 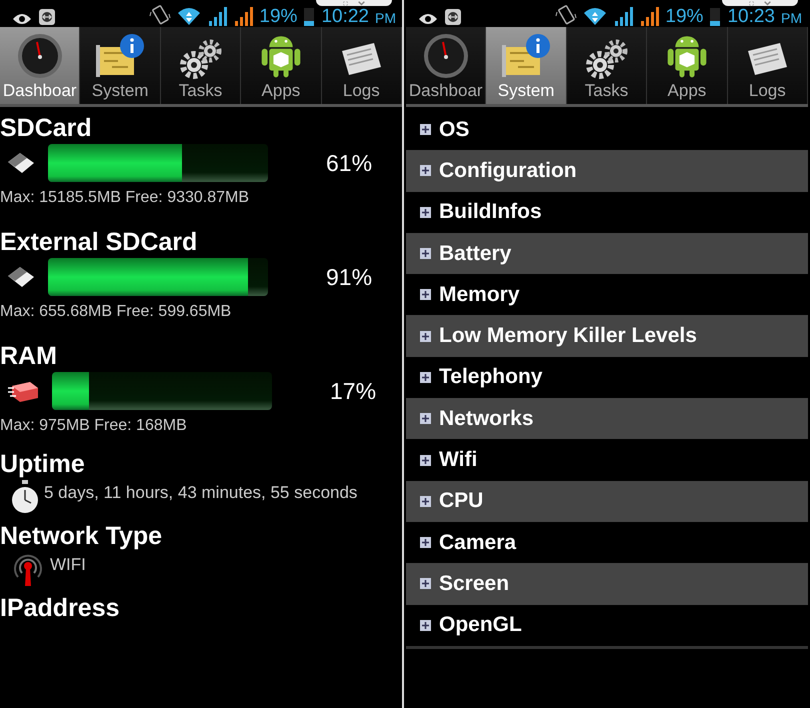 I want to click on info-value: WIFI, so click(x=68, y=565).